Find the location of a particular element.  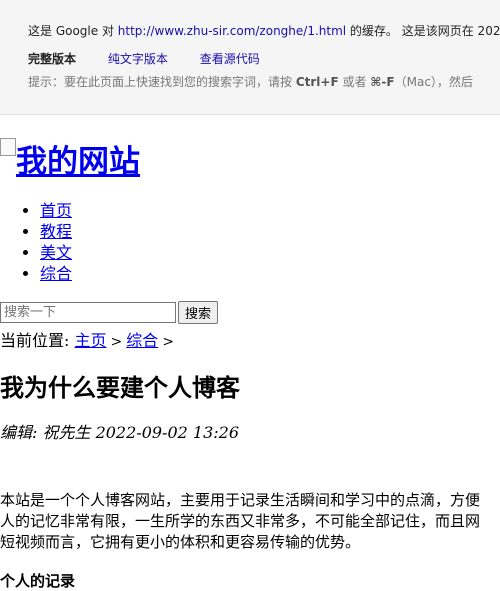

nav-link-home: 首页 is located at coordinates (56, 210).